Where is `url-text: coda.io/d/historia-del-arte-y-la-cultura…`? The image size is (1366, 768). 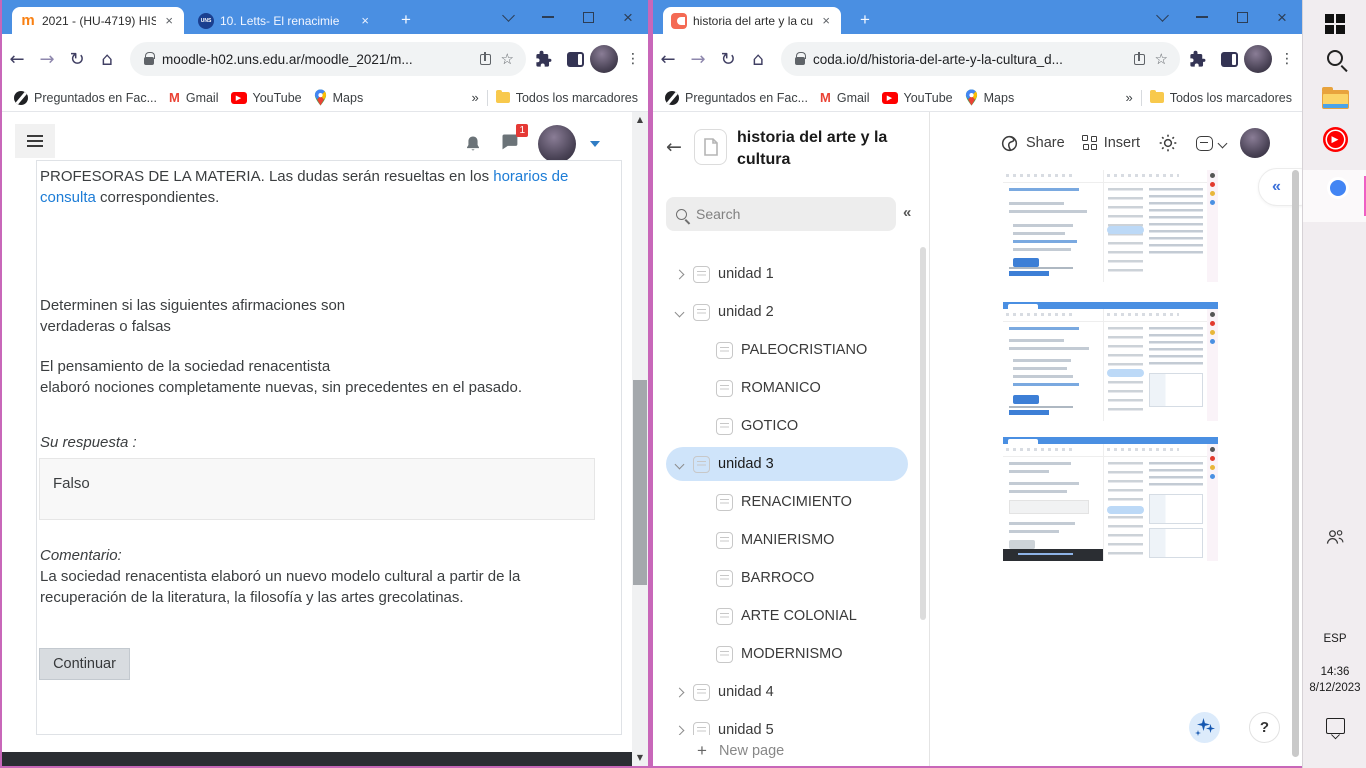
url-text: coda.io/d/historia-del-arte-y-la-cultura… is located at coordinates (968, 59).